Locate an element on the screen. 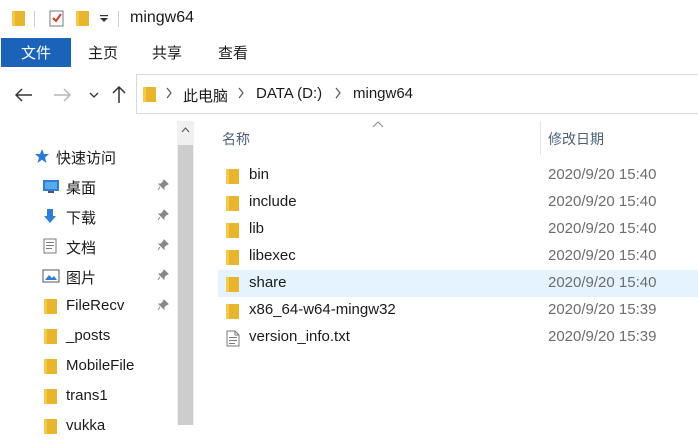 The height and width of the screenshot is (441, 698). nav-item-pictures: 图片 is located at coordinates (88, 276).